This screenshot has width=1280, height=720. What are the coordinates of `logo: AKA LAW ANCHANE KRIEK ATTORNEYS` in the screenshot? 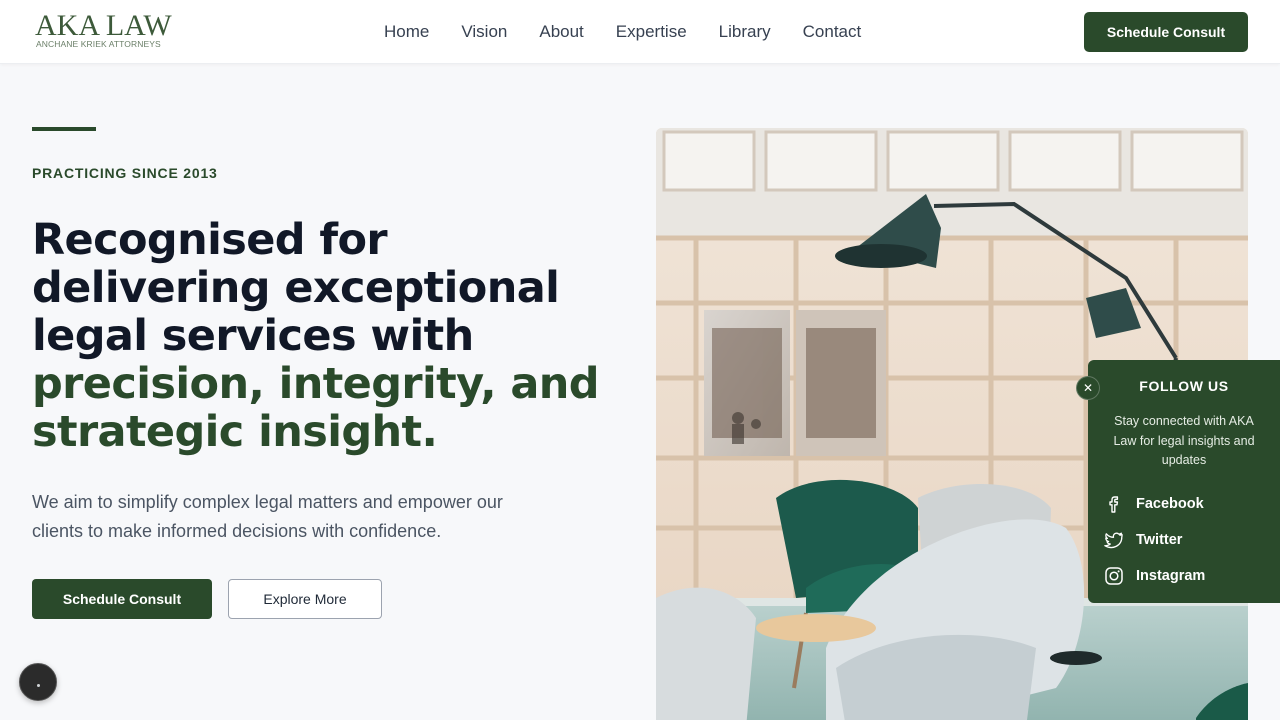 It's located at (103, 31).